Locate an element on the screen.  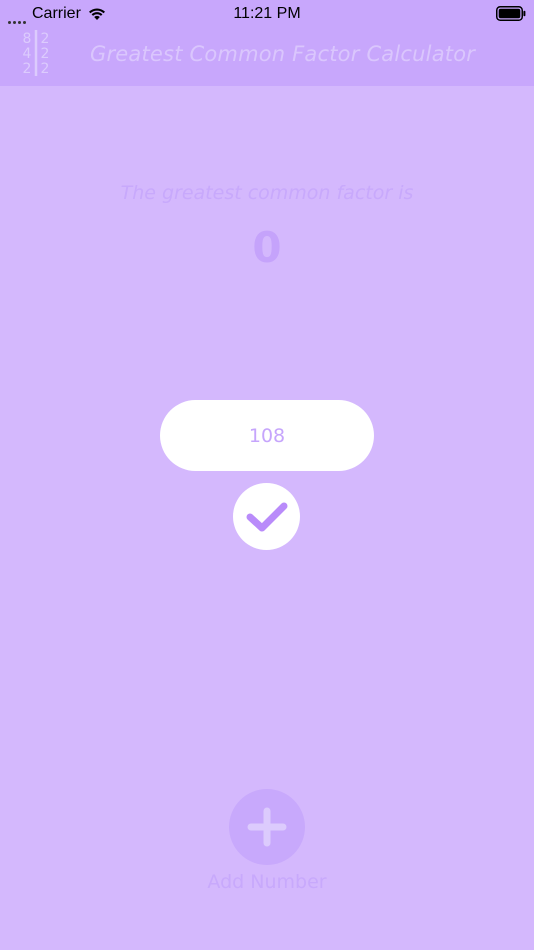
status-bar: Carrier 11:21 PM is located at coordinates (267, 14).